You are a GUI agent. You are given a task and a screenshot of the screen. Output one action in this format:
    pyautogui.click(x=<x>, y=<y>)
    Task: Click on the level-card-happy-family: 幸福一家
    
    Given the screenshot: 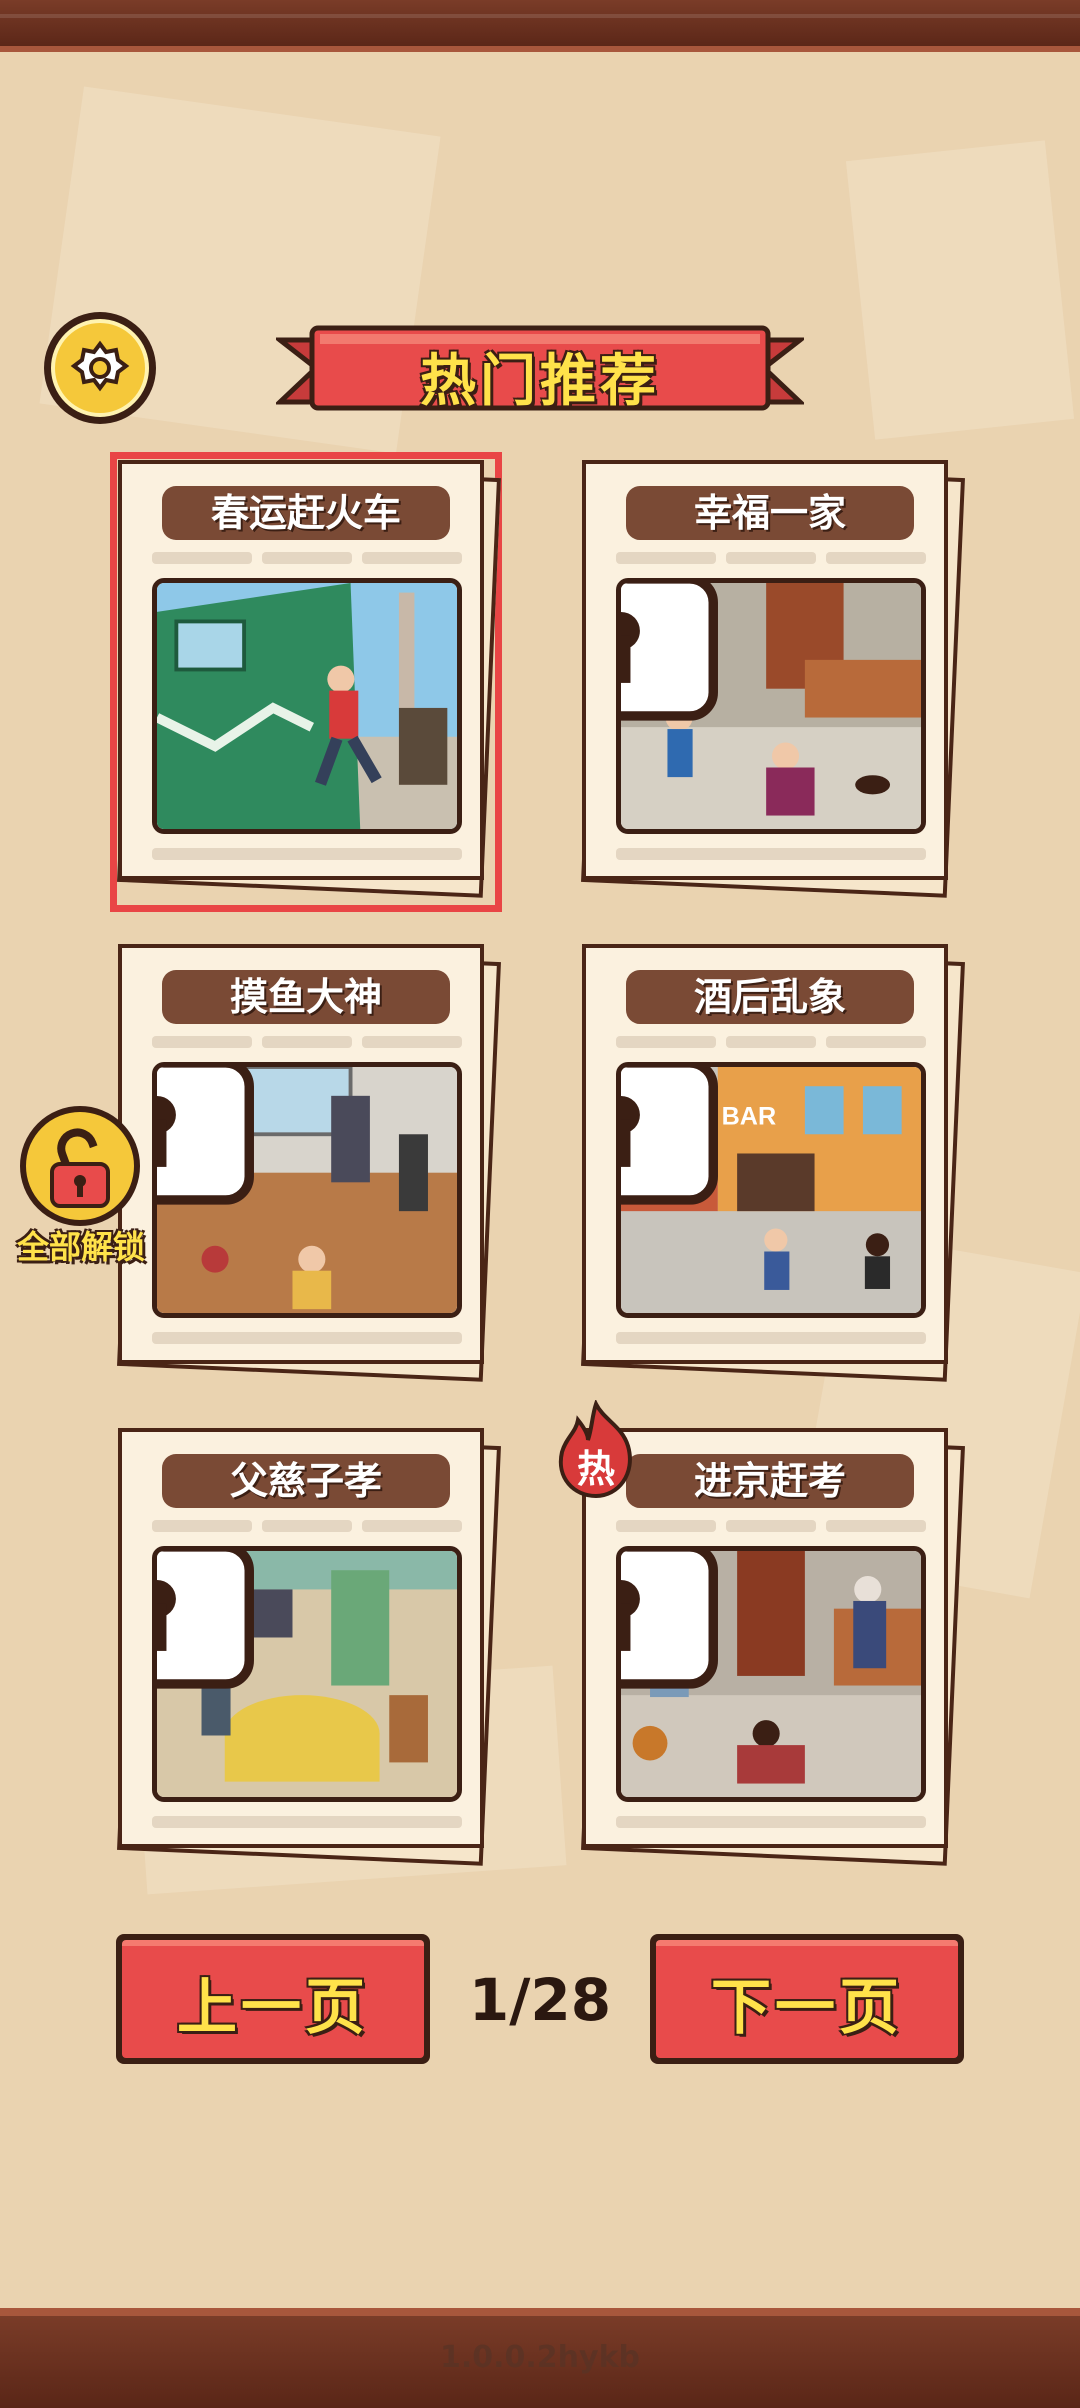 What is the action you would take?
    pyautogui.click(x=773, y=679)
    